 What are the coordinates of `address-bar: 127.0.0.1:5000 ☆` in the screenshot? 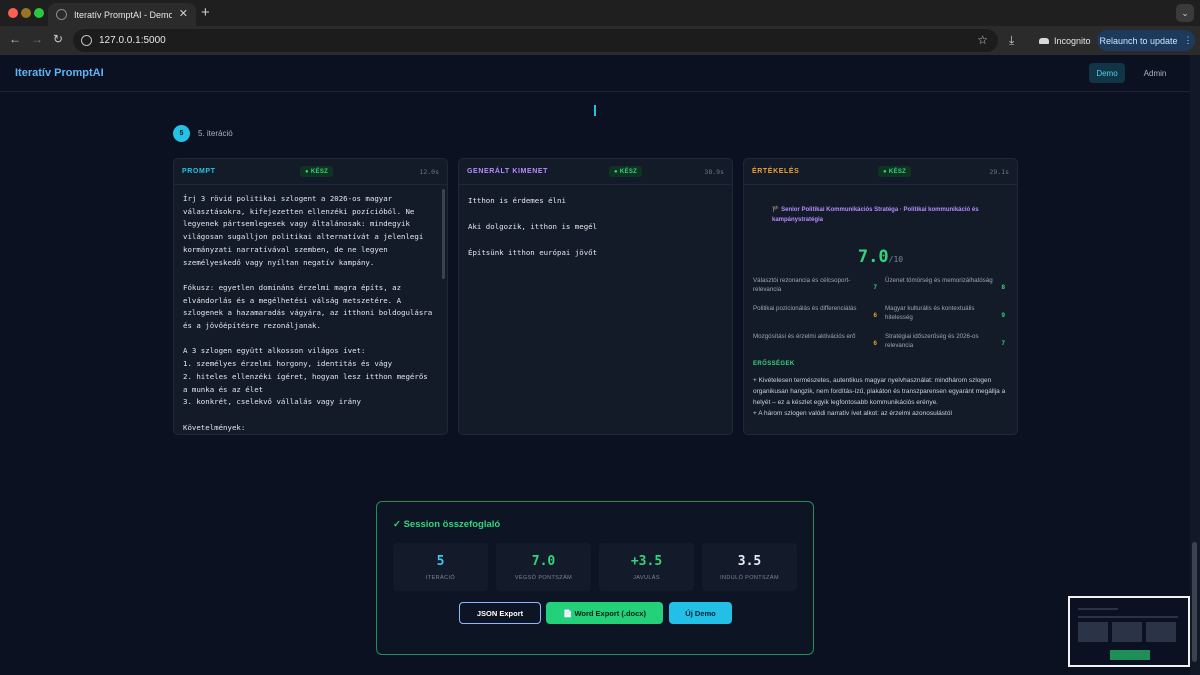 It's located at (535, 40).